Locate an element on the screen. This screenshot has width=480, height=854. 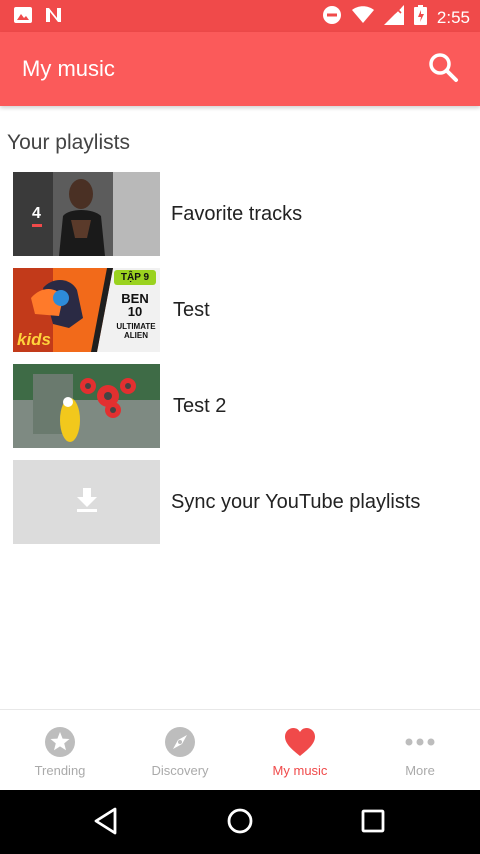
battery-icon is located at coordinates (420, 17).